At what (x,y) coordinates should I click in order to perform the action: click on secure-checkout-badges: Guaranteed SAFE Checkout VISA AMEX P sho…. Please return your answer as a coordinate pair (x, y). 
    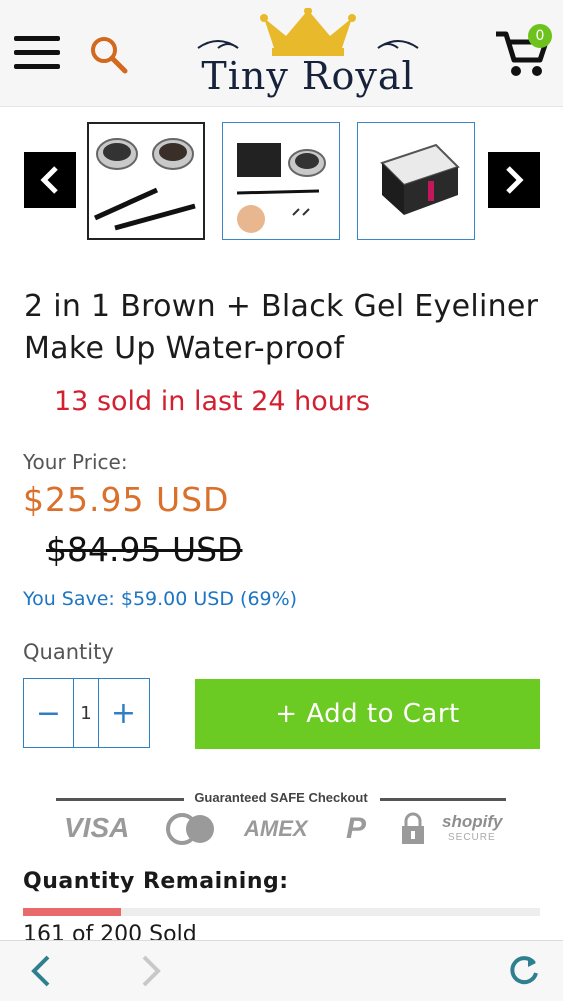
    Looking at the image, I should click on (281, 818).